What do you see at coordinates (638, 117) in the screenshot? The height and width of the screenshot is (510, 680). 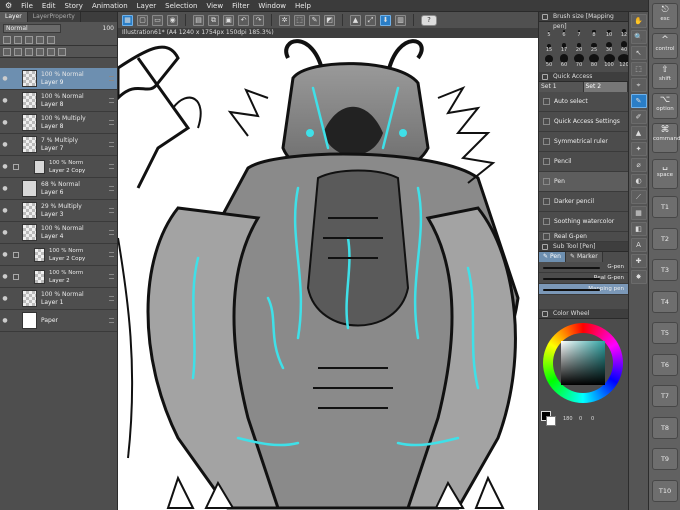 I see `pencil-tool-icon: ✐` at bounding box center [638, 117].